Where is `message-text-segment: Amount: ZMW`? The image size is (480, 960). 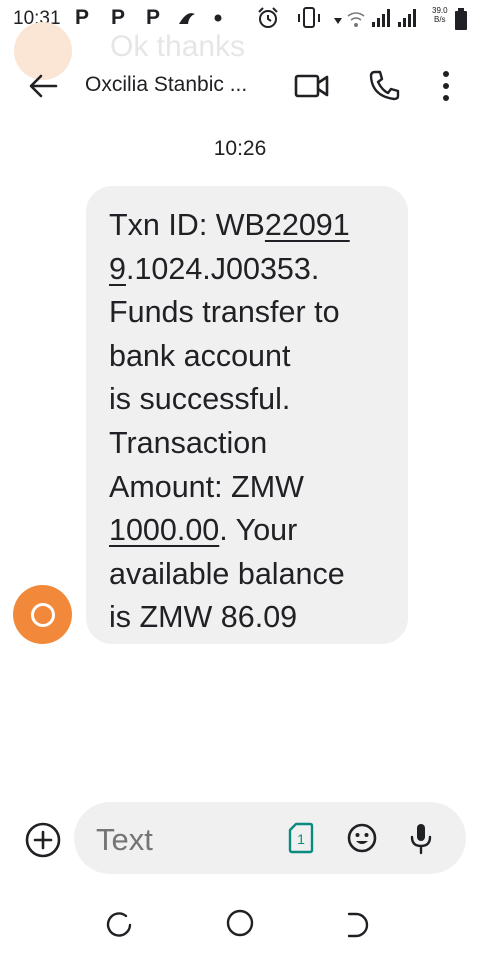 message-text-segment: Amount: ZMW is located at coordinates (206, 486).